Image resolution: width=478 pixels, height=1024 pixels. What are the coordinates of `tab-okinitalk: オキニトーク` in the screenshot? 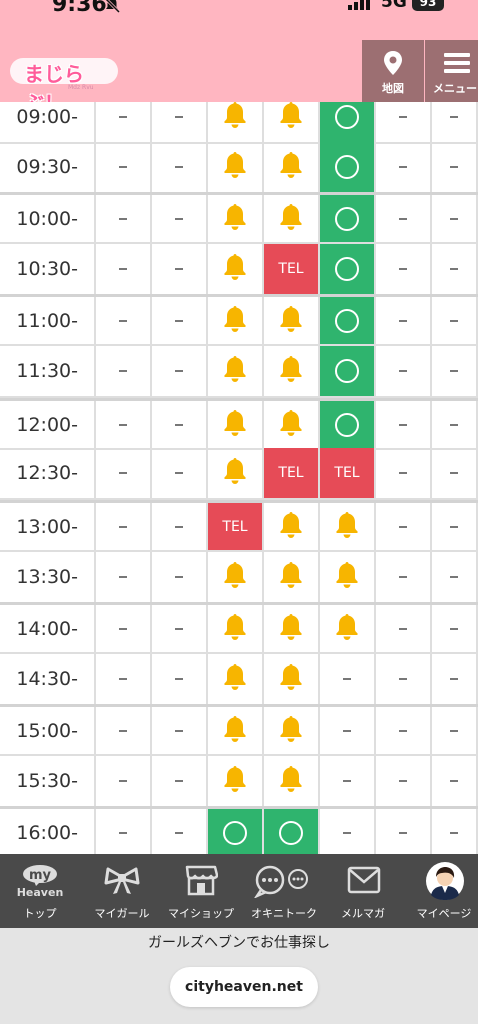 It's located at (284, 891).